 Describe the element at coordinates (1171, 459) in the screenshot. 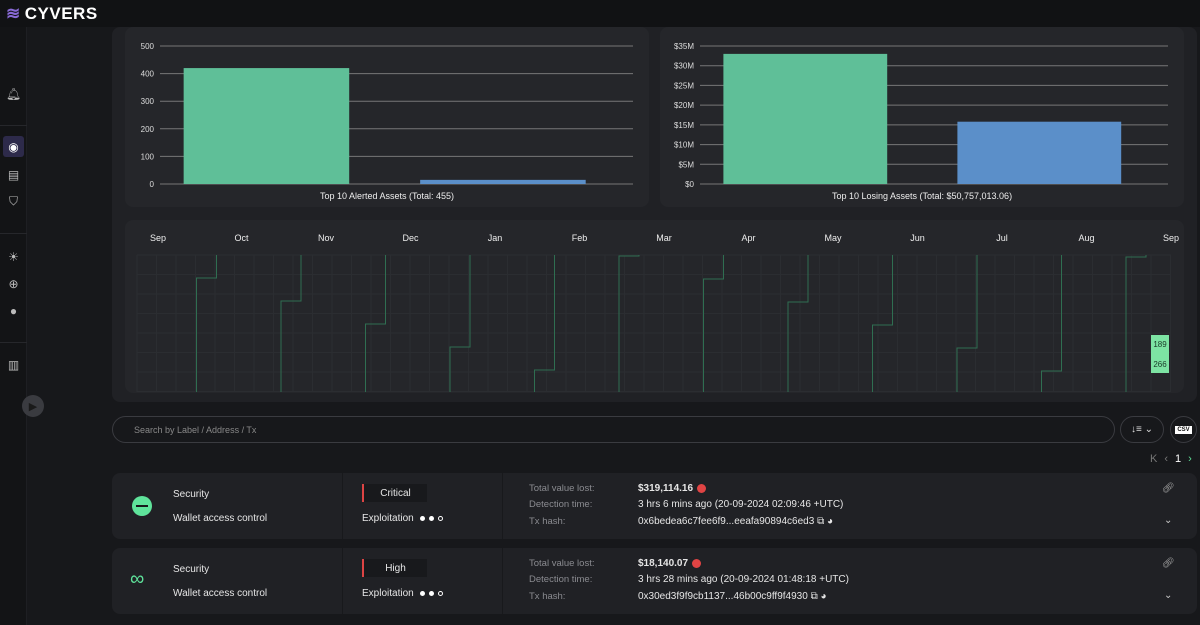

I see `pagination: K ‹ 1 ›` at that location.